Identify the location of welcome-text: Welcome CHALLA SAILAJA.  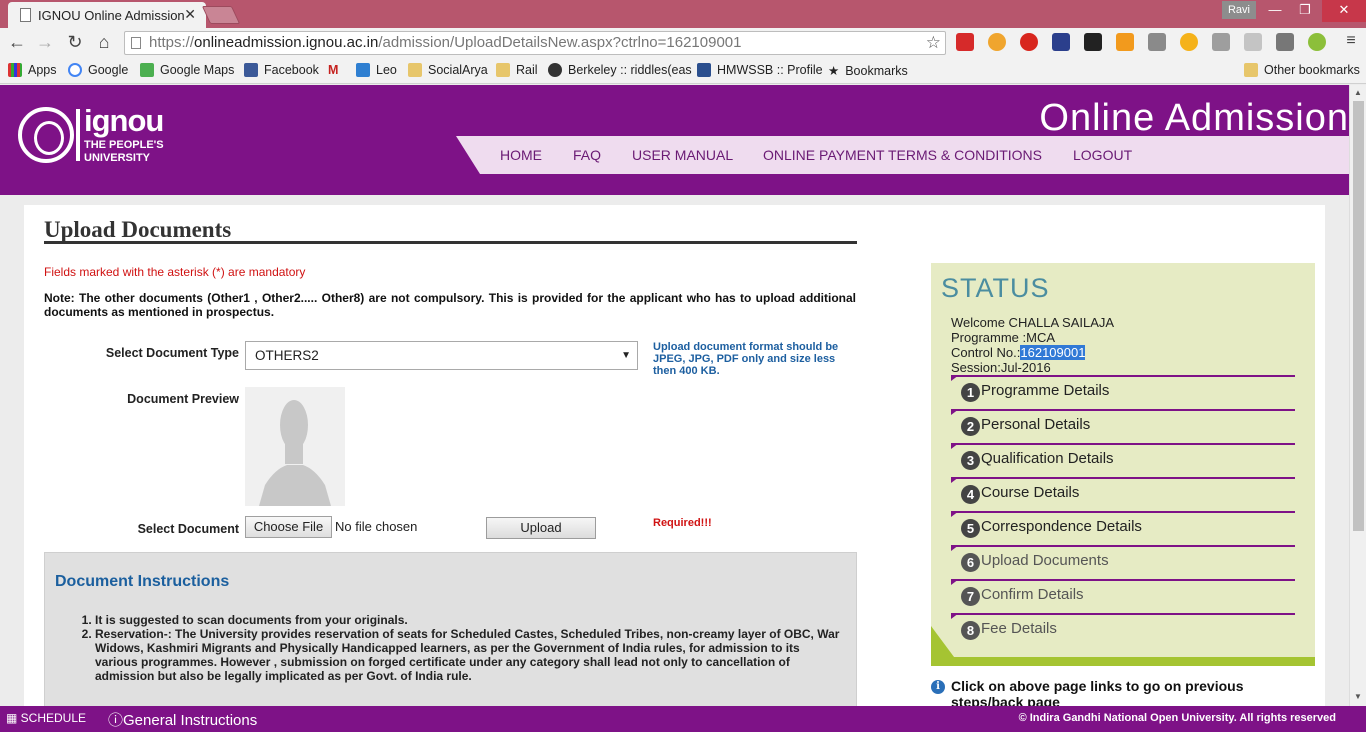
(1033, 322).